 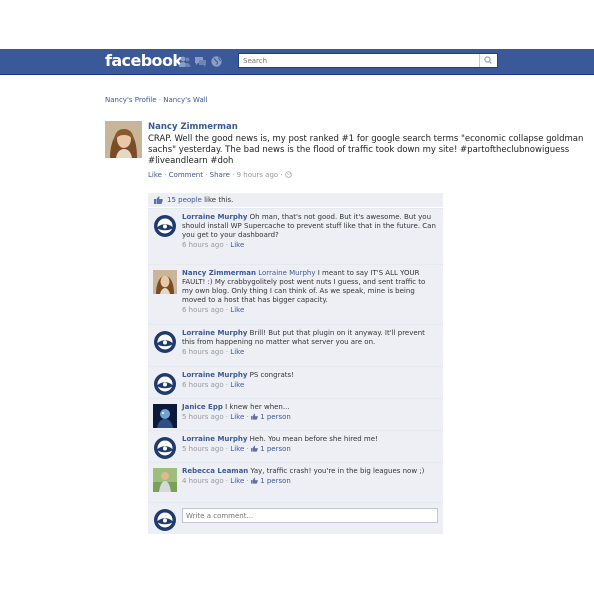 What do you see at coordinates (186, 175) in the screenshot?
I see `post-comment-link: Comment` at bounding box center [186, 175].